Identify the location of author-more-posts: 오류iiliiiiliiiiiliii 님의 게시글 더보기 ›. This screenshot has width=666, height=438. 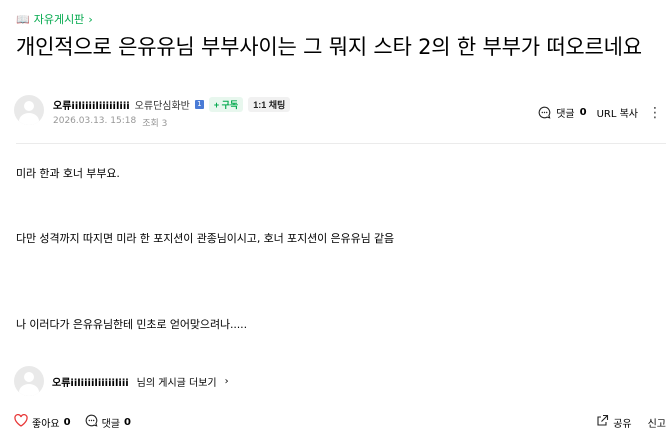
(121, 381).